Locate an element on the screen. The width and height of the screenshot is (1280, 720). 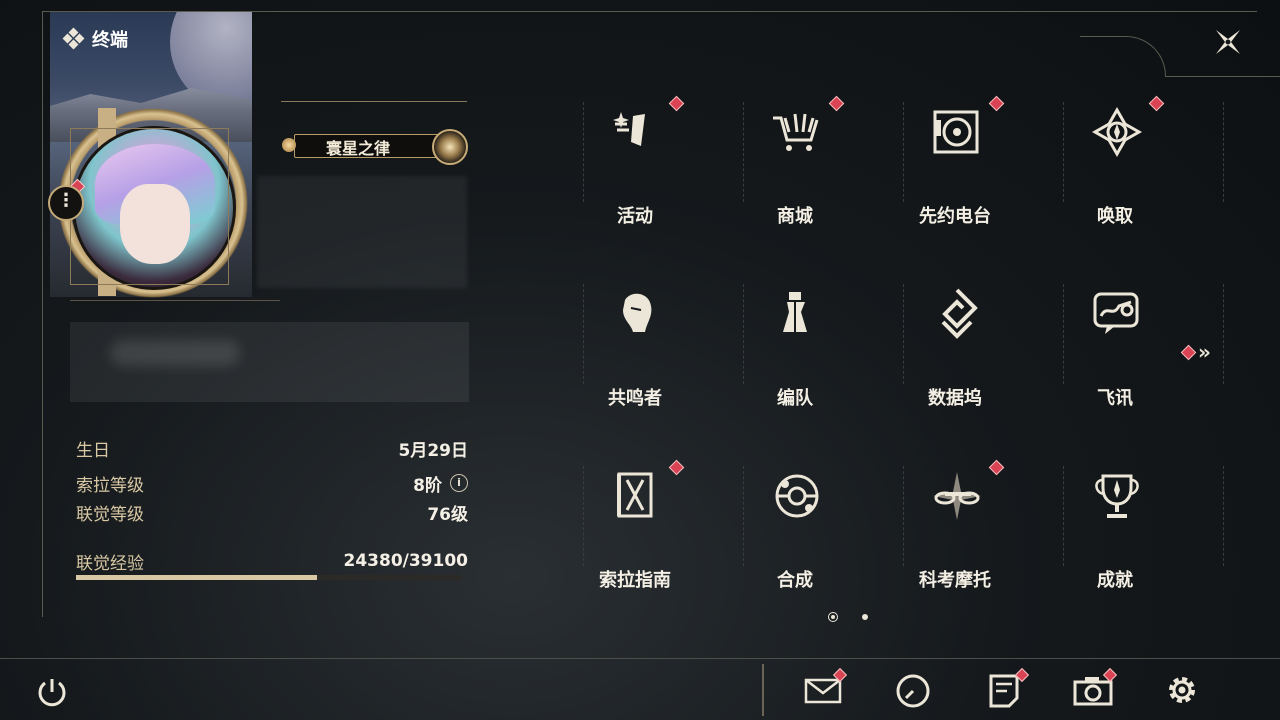
event-icon is located at coordinates (637, 132).